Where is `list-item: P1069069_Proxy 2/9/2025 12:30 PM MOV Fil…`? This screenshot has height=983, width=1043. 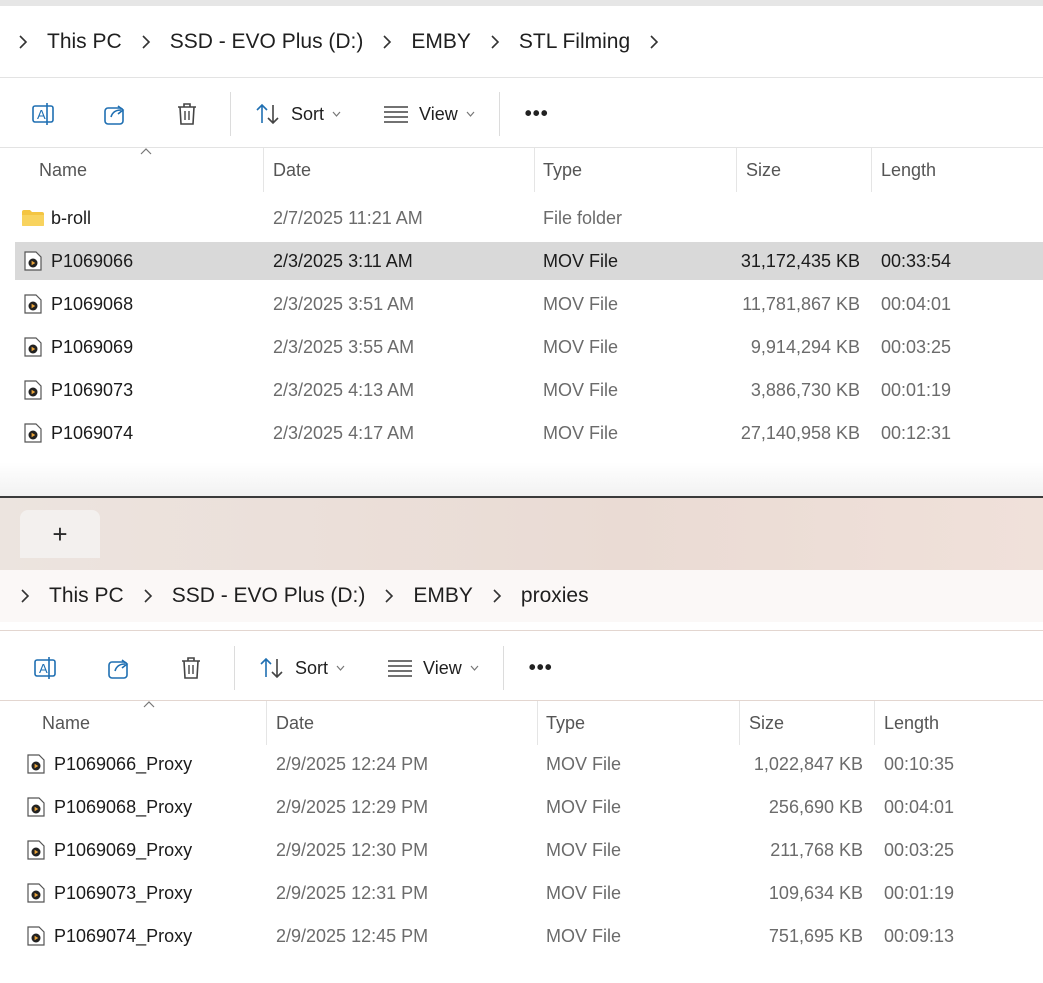
list-item: P1069069_Proxy 2/9/2025 12:30 PM MOV Fil… is located at coordinates (530, 850).